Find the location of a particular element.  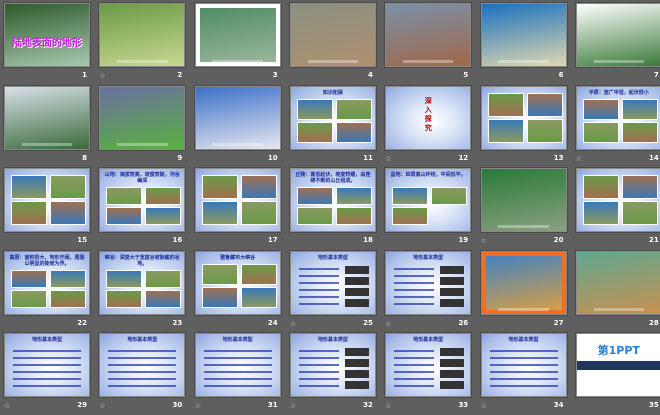

slide-cell: 地形基本类型 ☆ 26 is located at coordinates (430, 291).